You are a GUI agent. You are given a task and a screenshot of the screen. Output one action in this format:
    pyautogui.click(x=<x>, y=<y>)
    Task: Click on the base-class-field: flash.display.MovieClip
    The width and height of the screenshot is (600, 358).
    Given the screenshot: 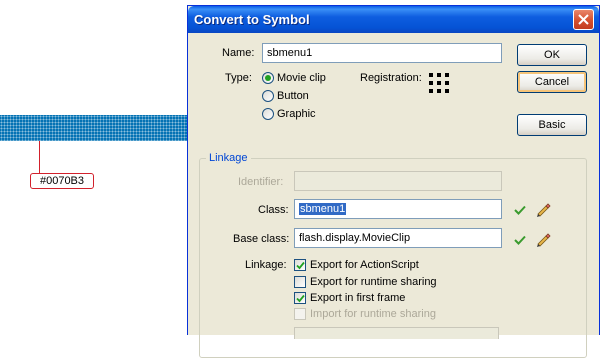 What is the action you would take?
    pyautogui.click(x=398, y=238)
    